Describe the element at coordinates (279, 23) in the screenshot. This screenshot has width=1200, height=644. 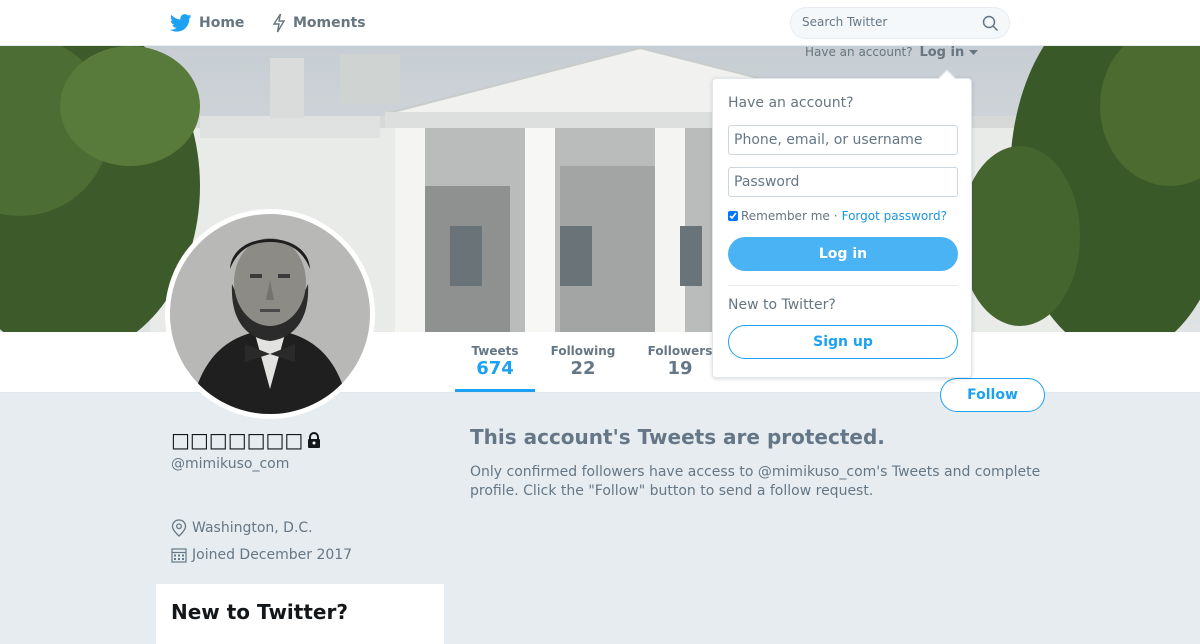
I see `lightning-icon` at that location.